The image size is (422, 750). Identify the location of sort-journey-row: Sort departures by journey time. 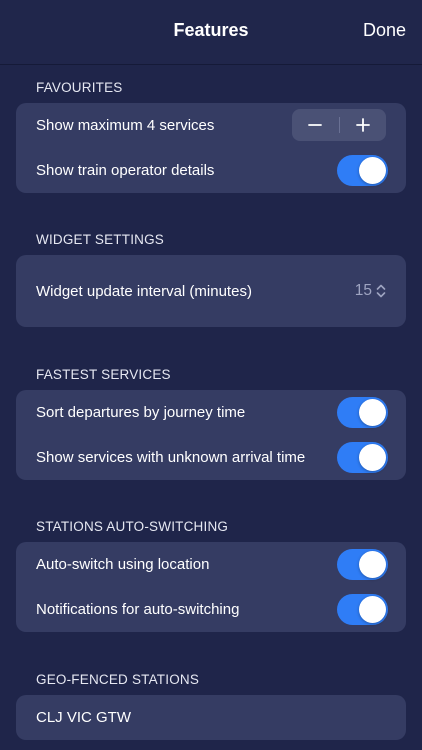
(211, 412).